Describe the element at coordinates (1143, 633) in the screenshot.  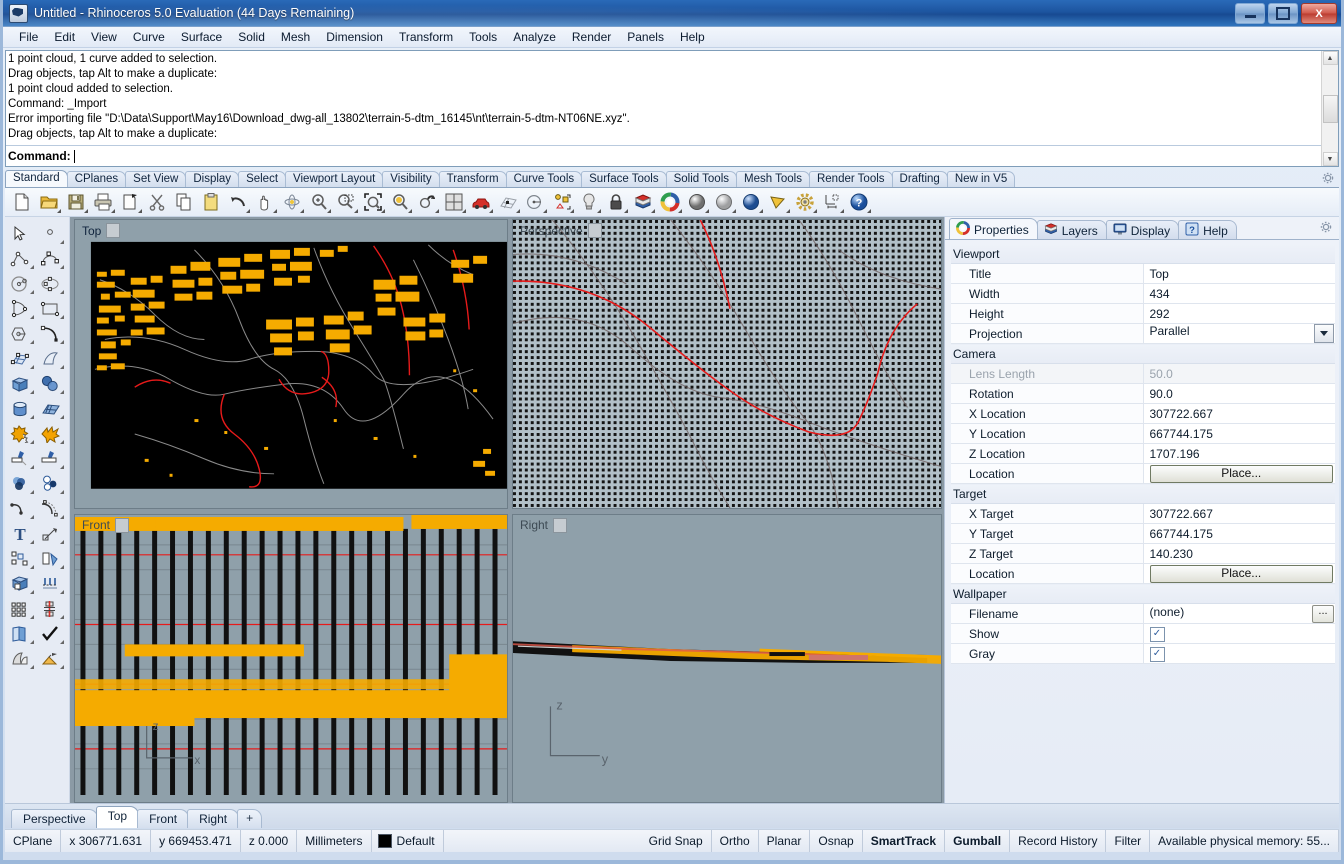
I see `property-row-show: Show ✓` at that location.